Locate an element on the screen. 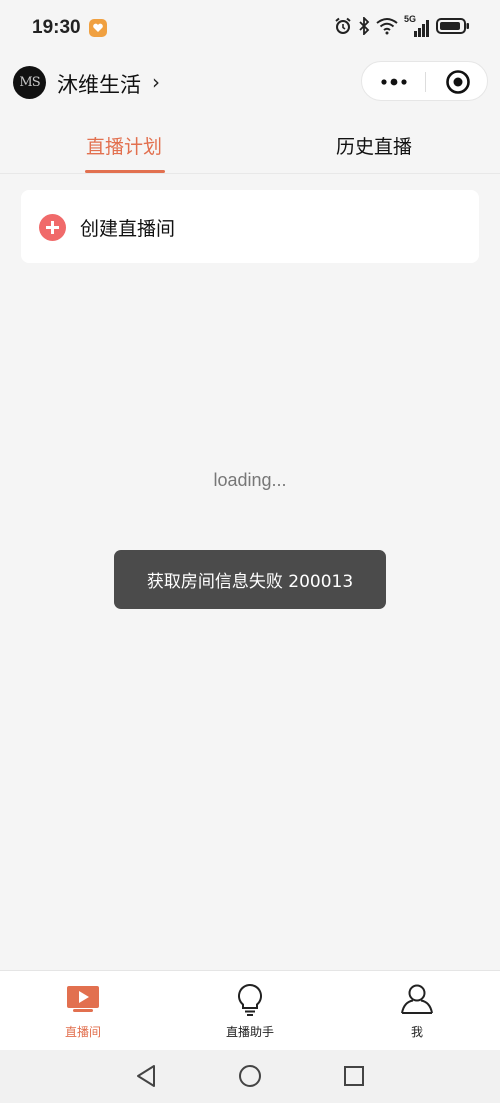 Image resolution: width=500 pixels, height=1103 pixels. recents-nav-icon is located at coordinates (354, 1078).